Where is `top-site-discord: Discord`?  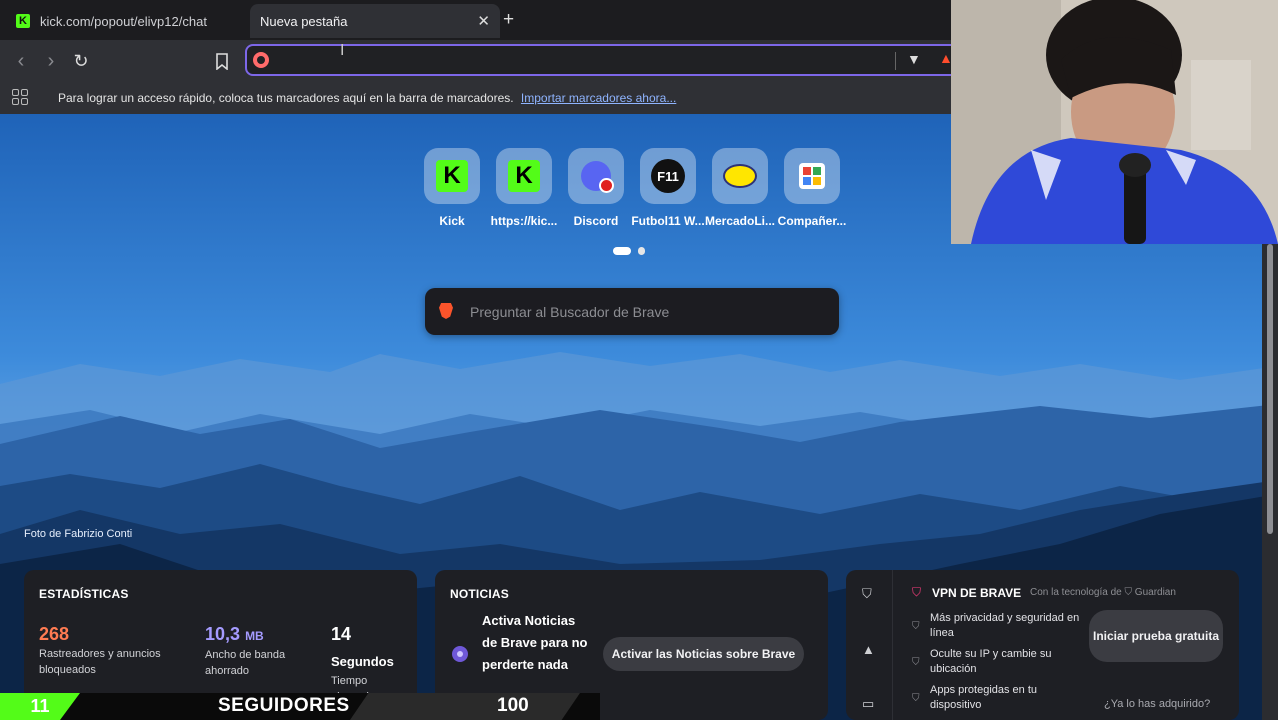
top-site-discord: Discord is located at coordinates (596, 188).